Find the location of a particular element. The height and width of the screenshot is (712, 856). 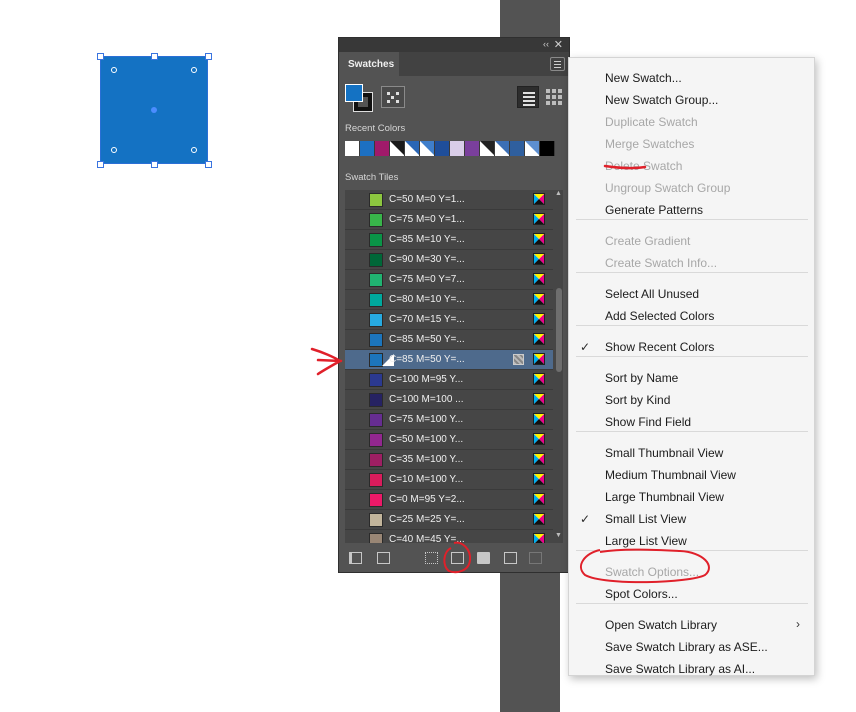

panel-tab-bar: Swatches is located at coordinates (454, 64).